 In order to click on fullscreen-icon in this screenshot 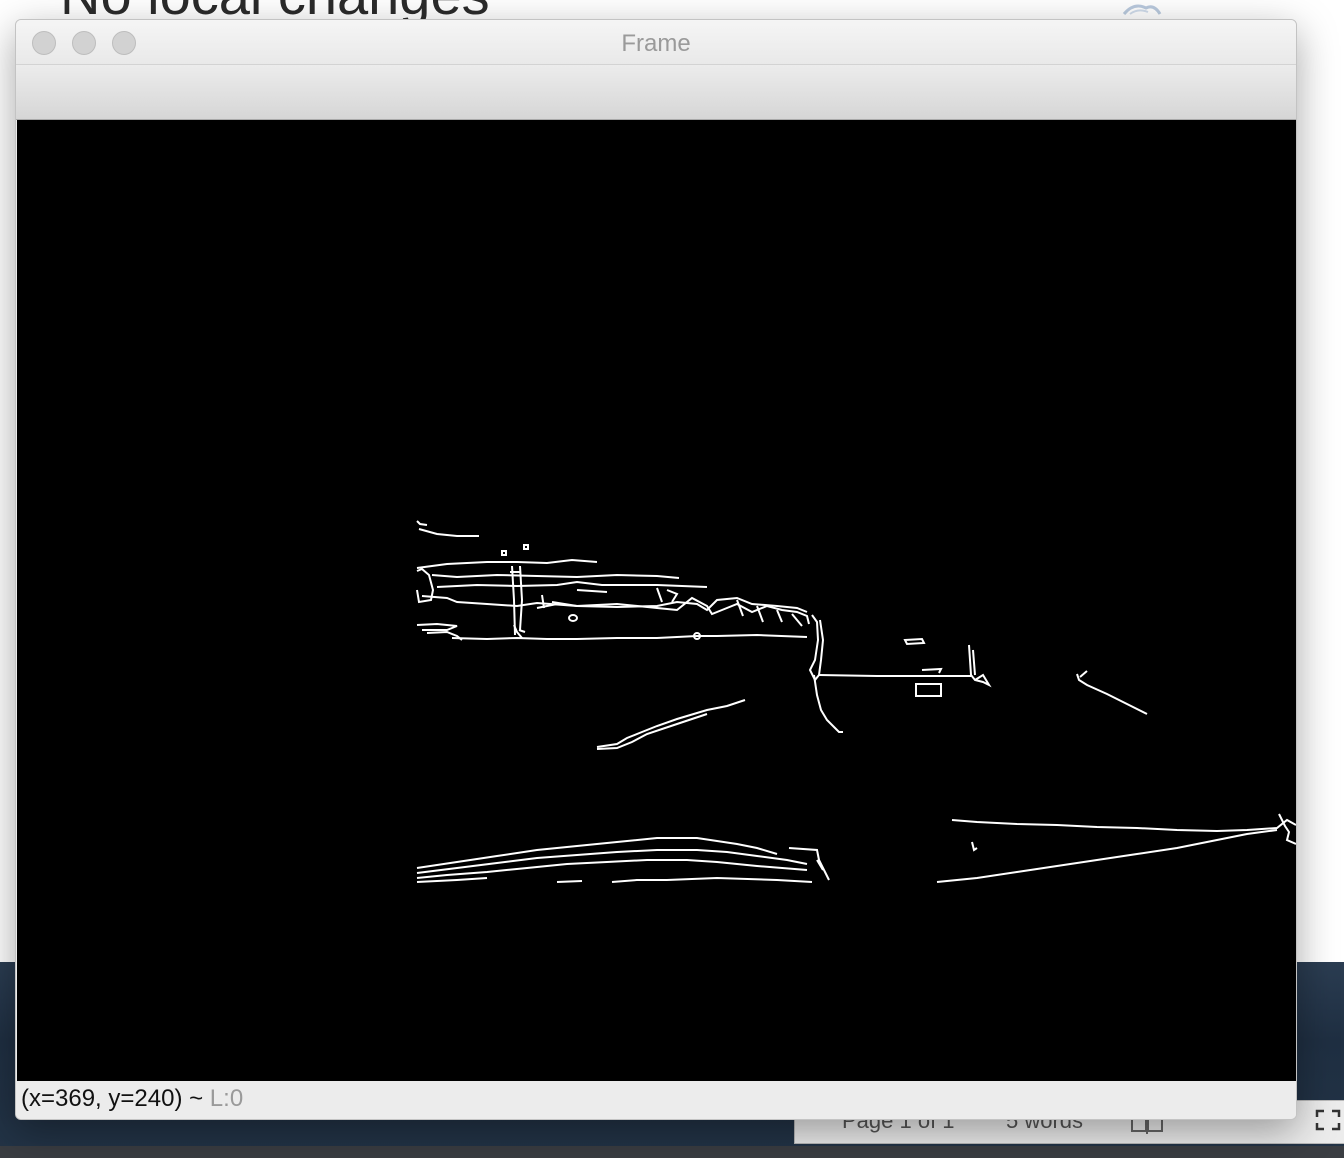, I will do `click(1328, 1120)`.